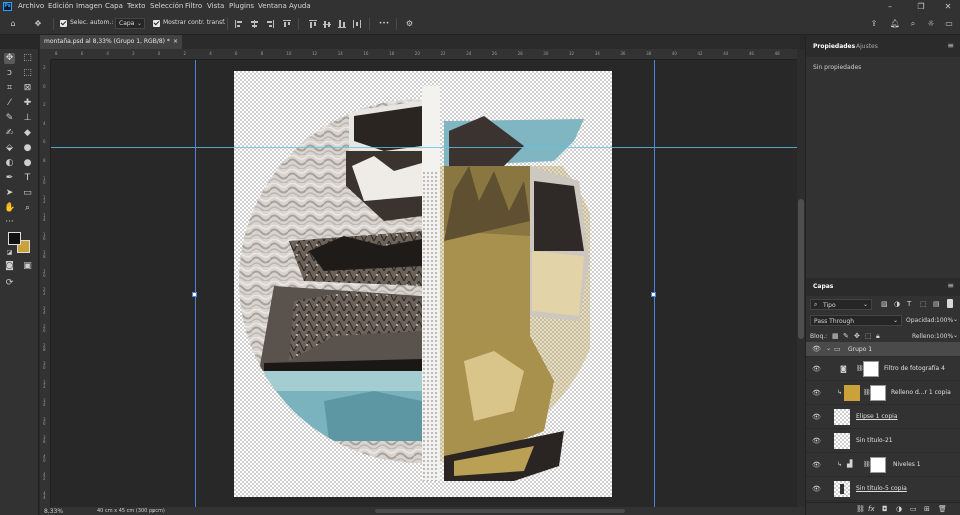  What do you see at coordinates (27, 133) in the screenshot?
I see `eraser-tool-icon: ◆` at bounding box center [27, 133].